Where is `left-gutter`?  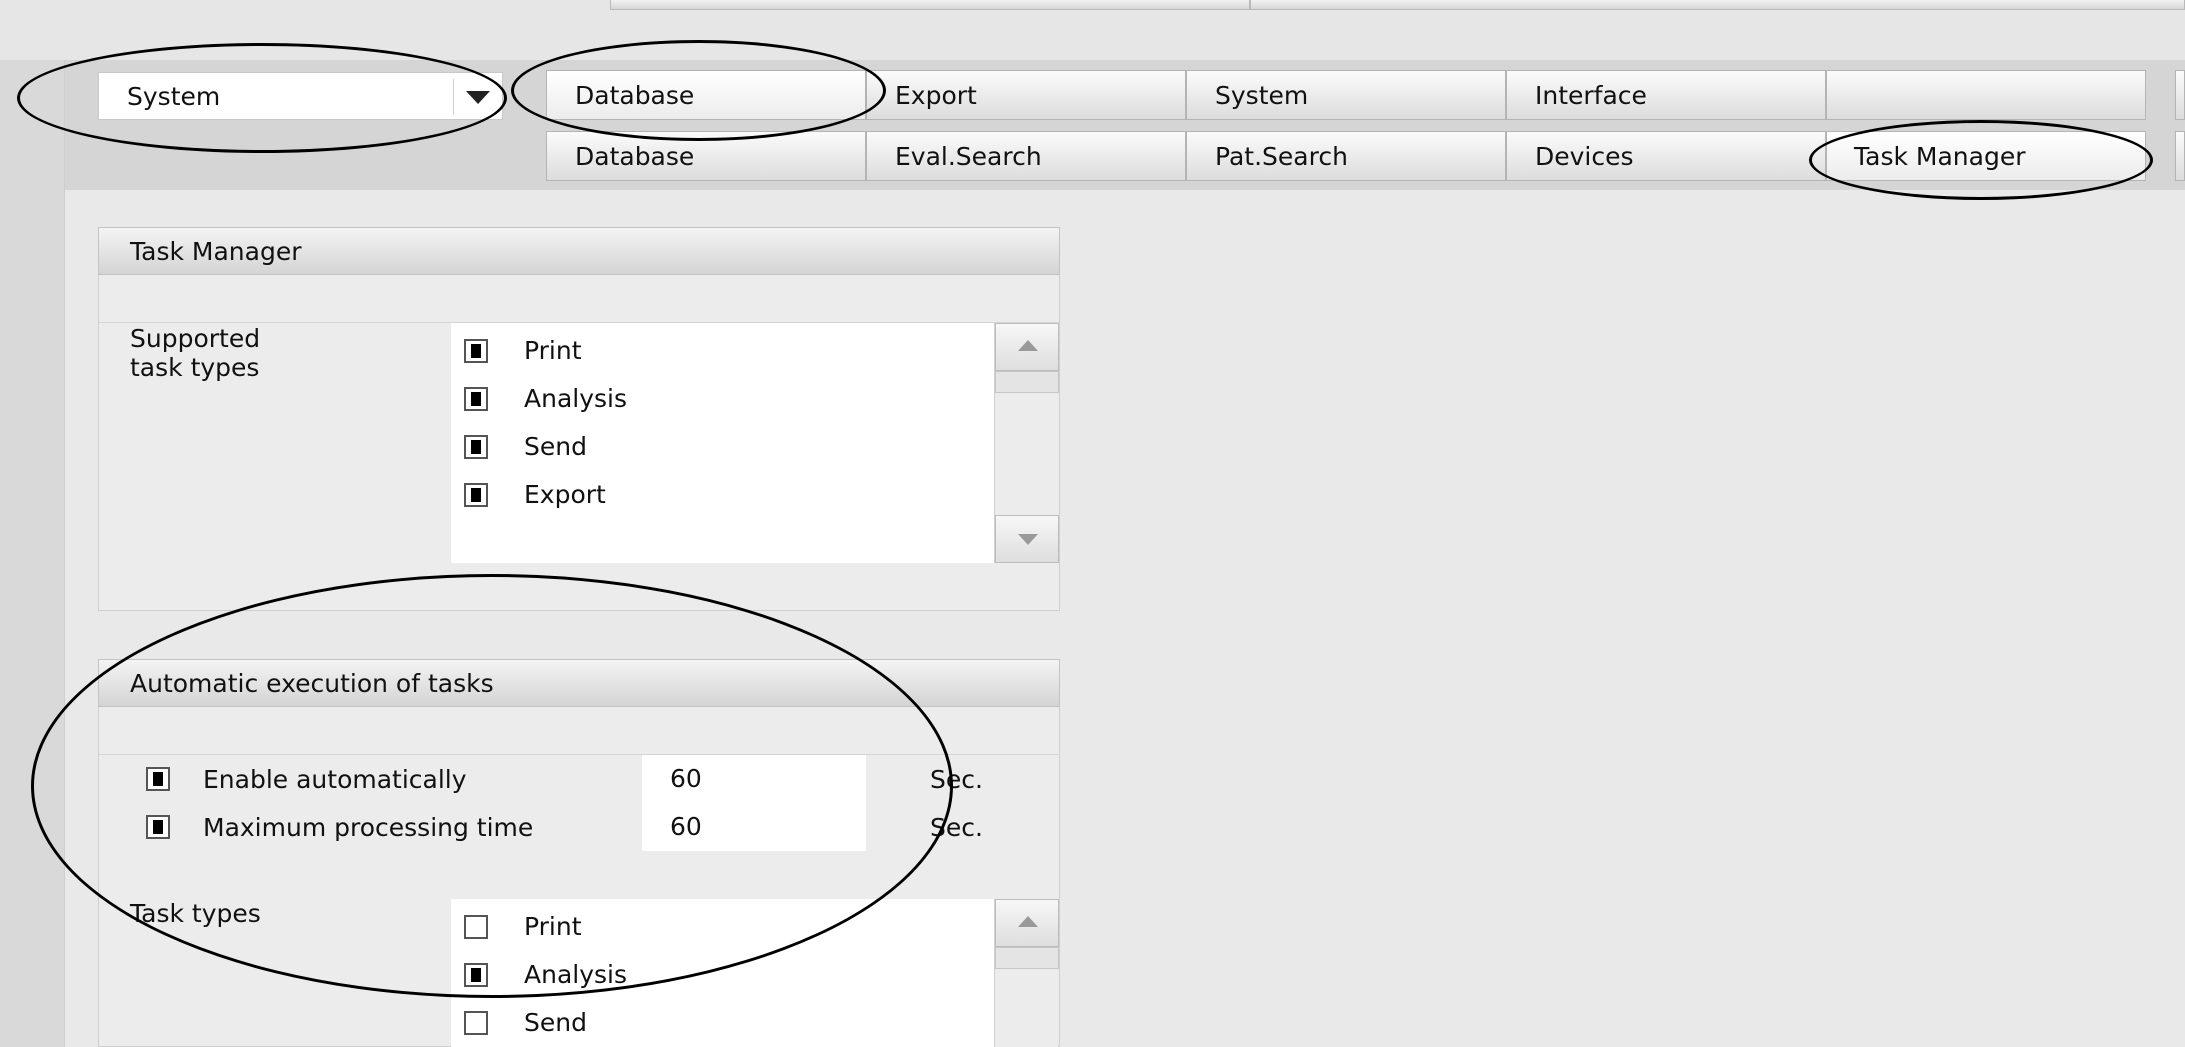 left-gutter is located at coordinates (32, 553).